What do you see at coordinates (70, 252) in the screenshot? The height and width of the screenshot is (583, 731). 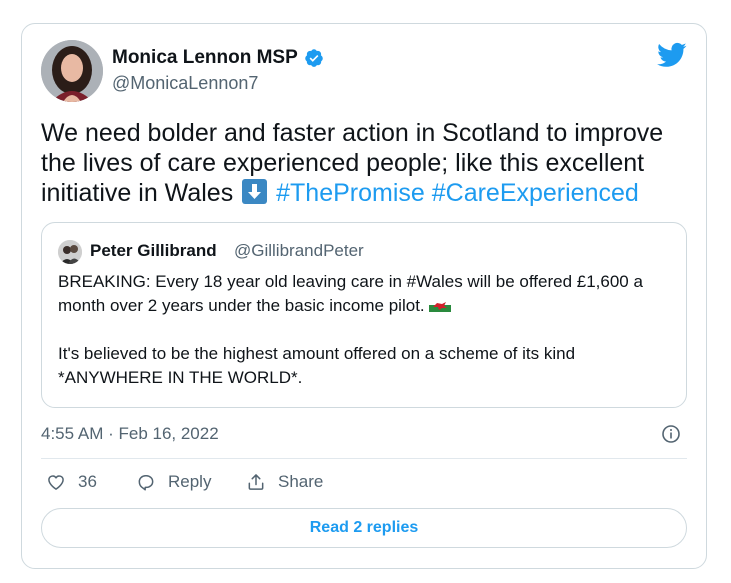 I see `quoted-author-avatar` at bounding box center [70, 252].